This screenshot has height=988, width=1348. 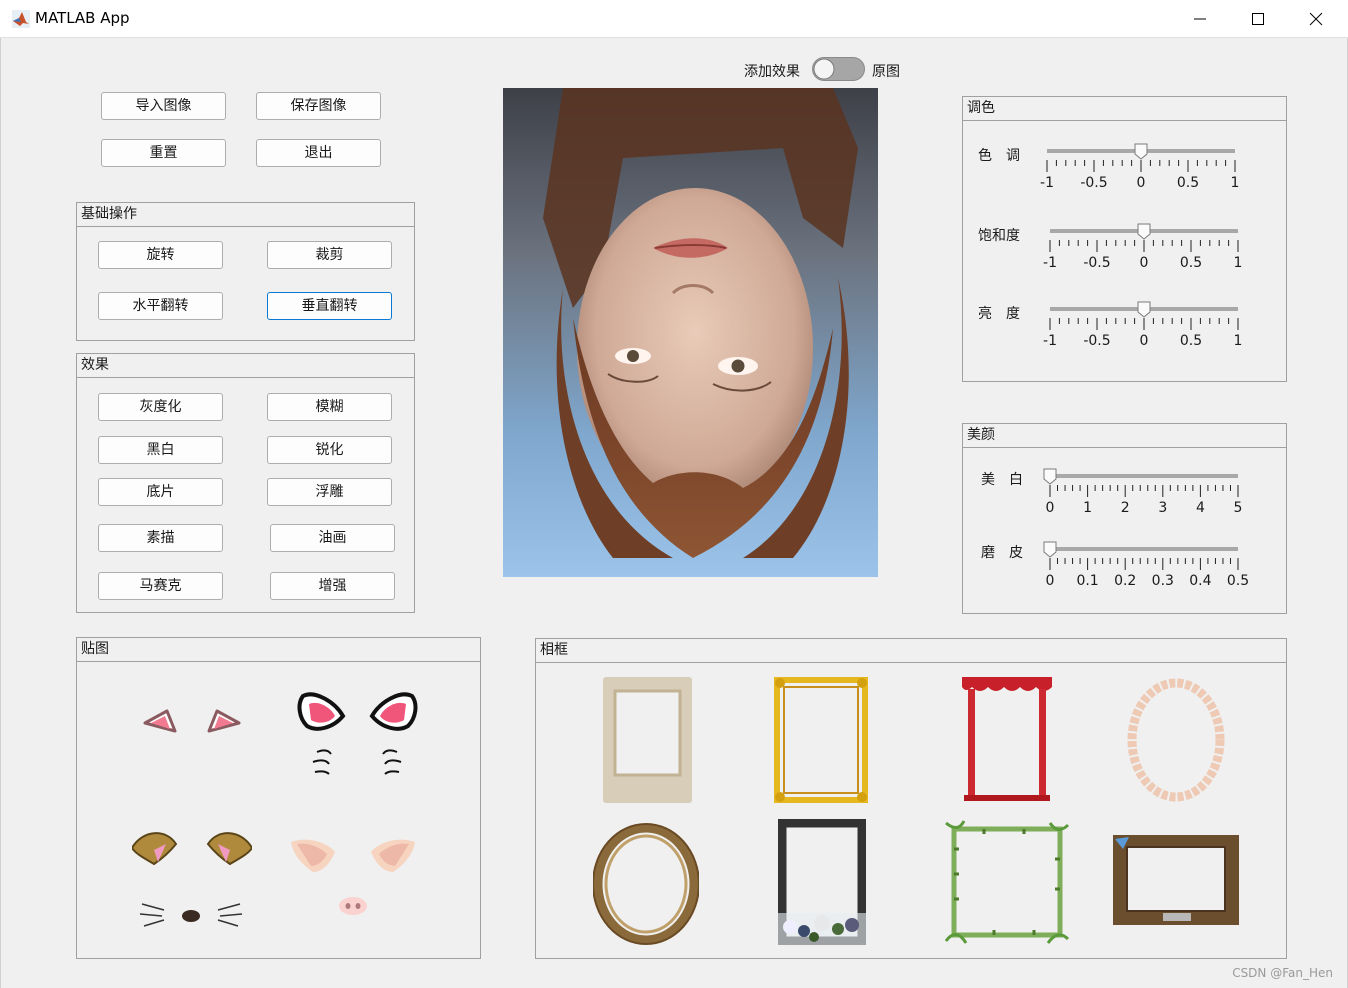 I want to click on stickers-panel: 贴图, so click(x=278, y=798).